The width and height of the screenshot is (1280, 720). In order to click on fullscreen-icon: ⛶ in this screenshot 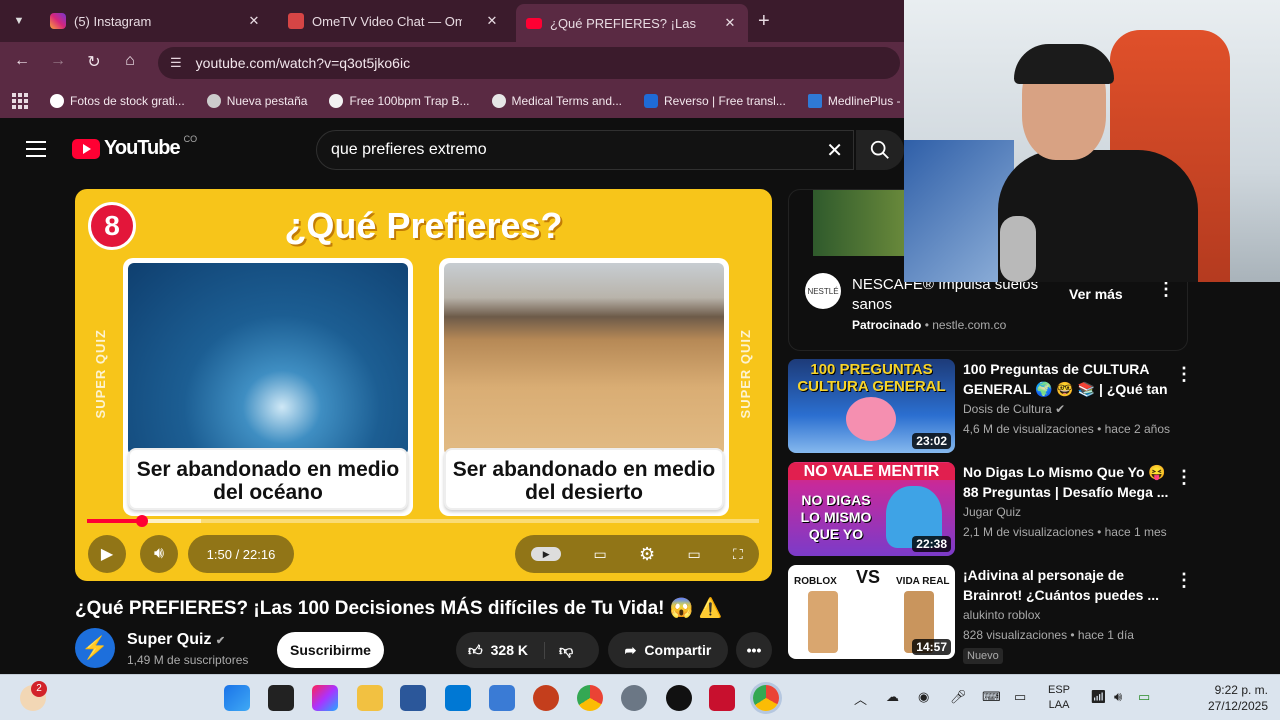, I will do `click(738, 554)`.